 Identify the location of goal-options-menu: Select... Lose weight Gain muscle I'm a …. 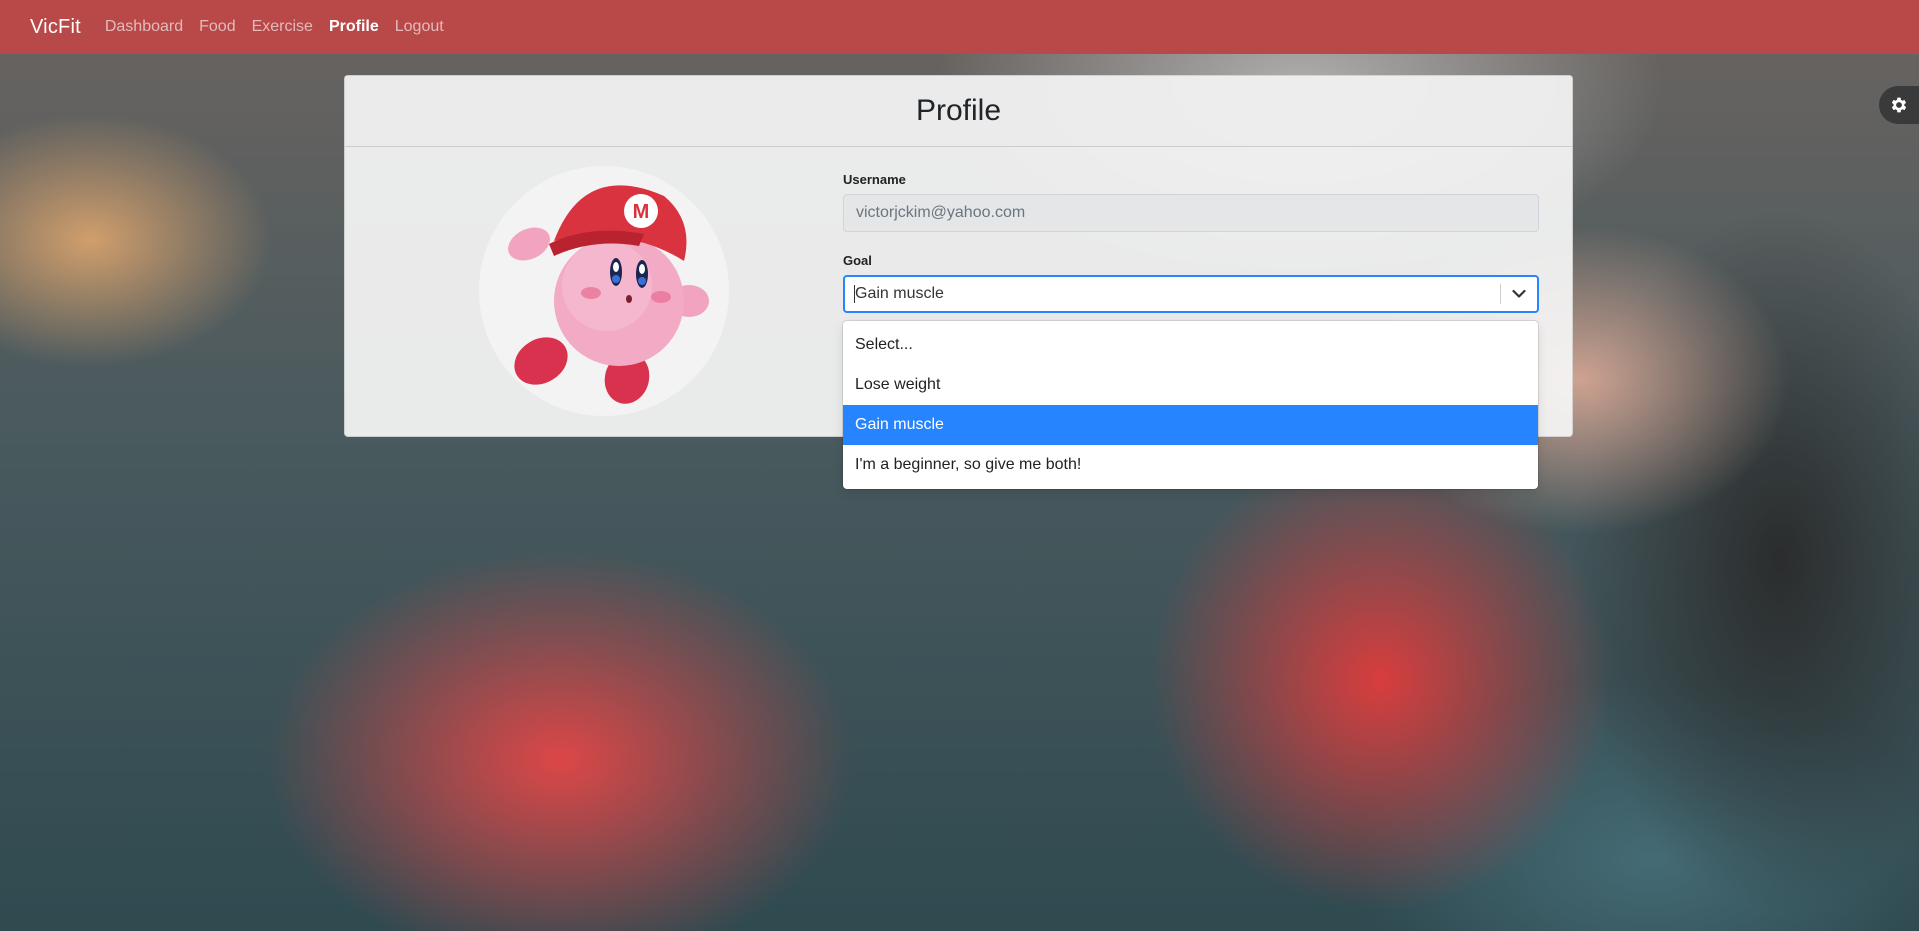
(1190, 405).